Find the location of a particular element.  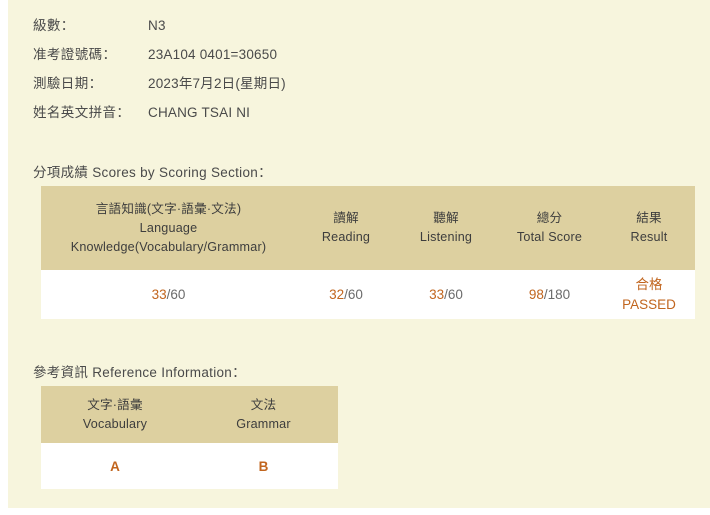

reference-table-header-row: 文字·語彙 Vocabulary 文法 Grammar is located at coordinates (189, 414).